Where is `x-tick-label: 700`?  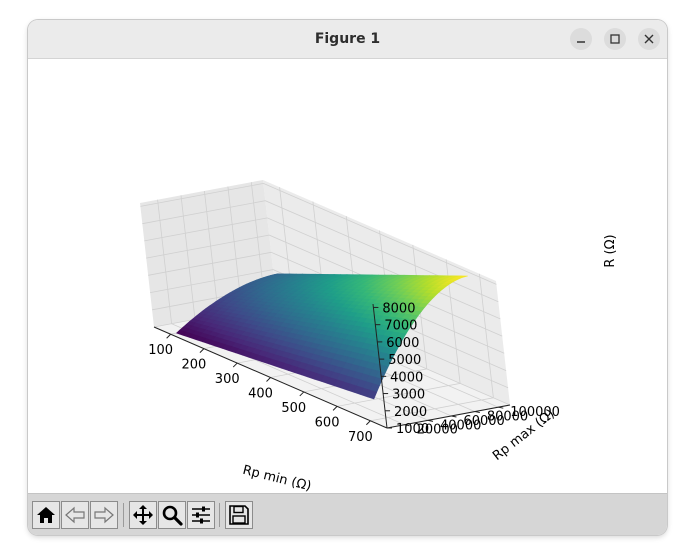
x-tick-label: 700 is located at coordinates (360, 437).